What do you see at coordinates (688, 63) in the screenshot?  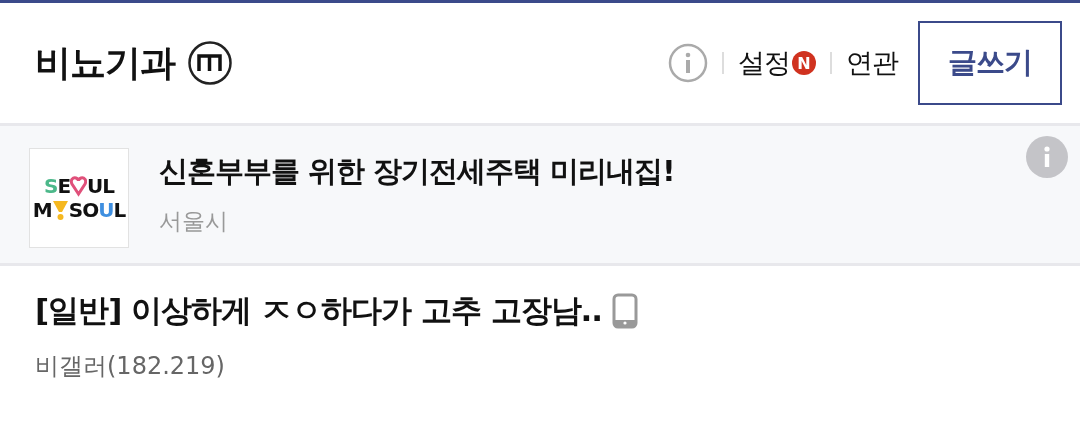 I see `info-icon` at bounding box center [688, 63].